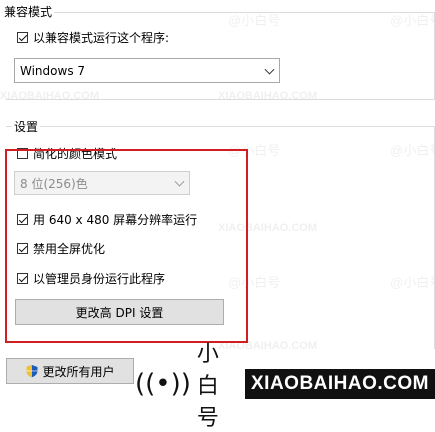  Describe the element at coordinates (147, 70) in the screenshot. I see `os-version-select: Windows 7` at that location.